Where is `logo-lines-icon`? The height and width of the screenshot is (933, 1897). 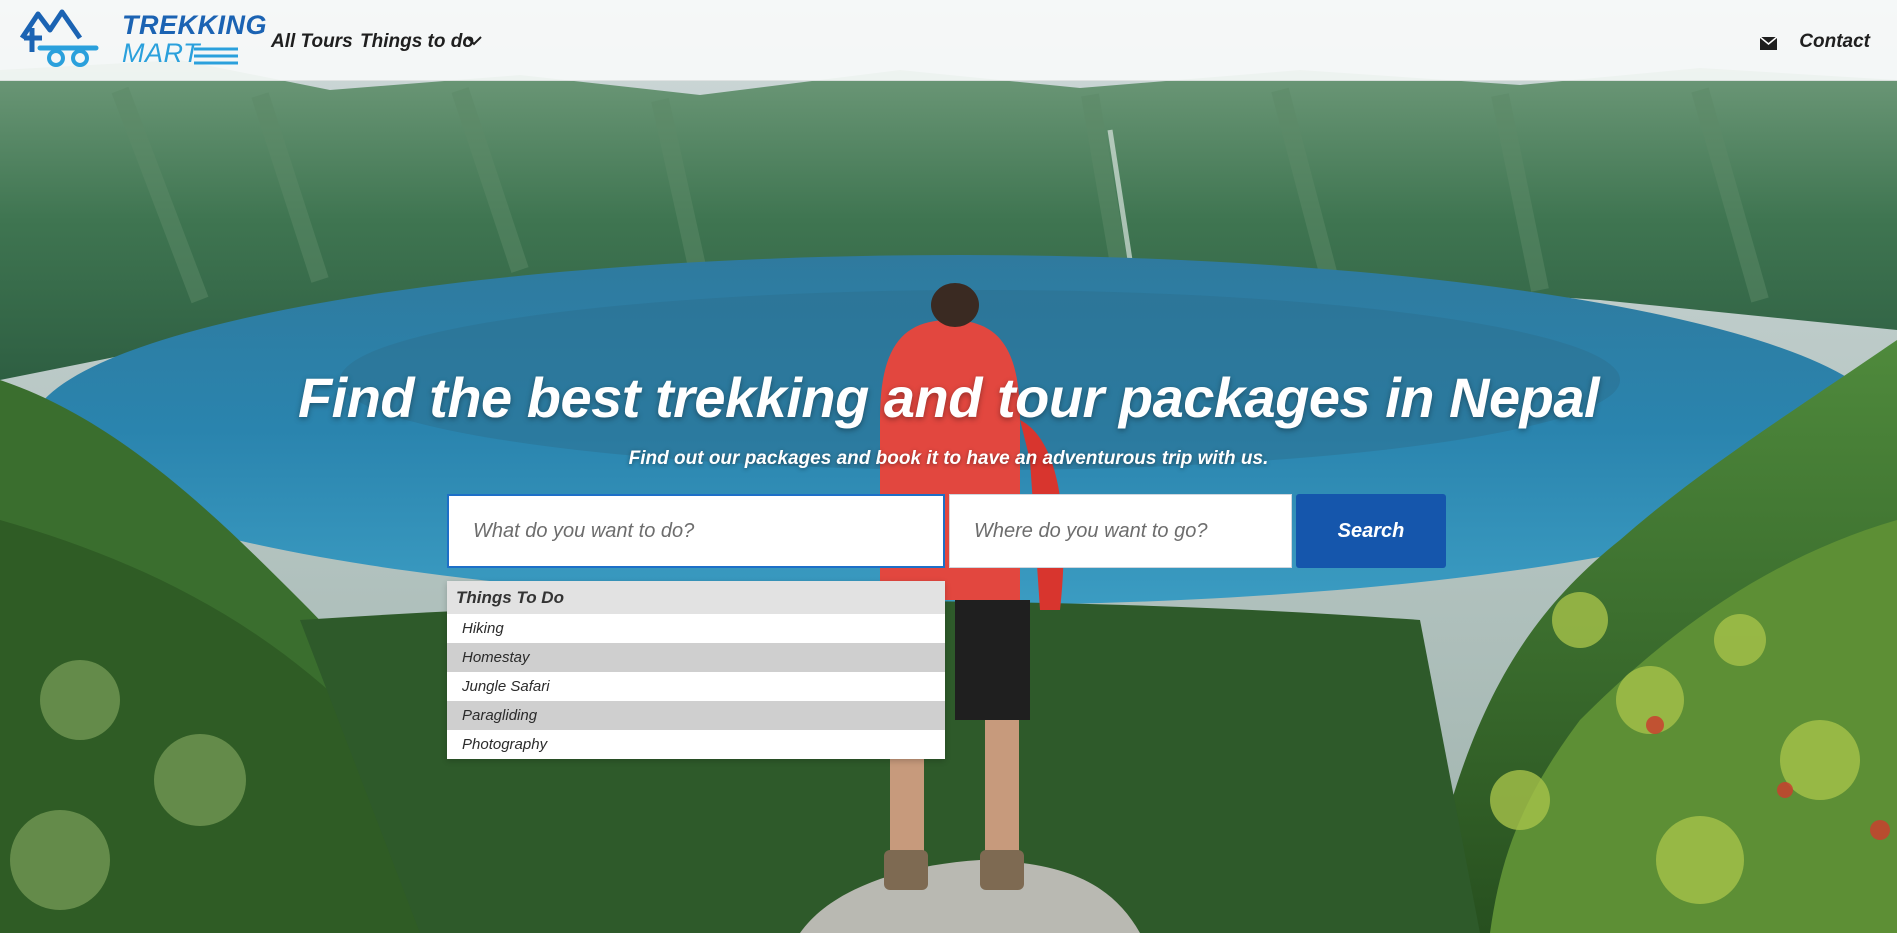
logo-lines-icon is located at coordinates (216, 56).